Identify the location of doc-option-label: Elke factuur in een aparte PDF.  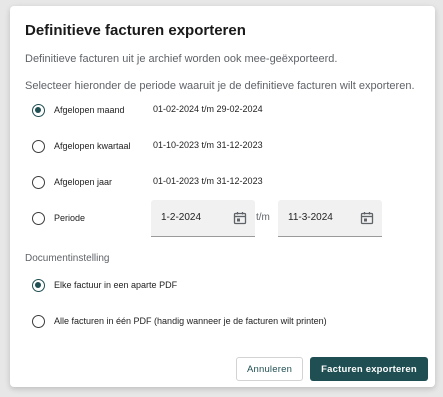
(116, 285).